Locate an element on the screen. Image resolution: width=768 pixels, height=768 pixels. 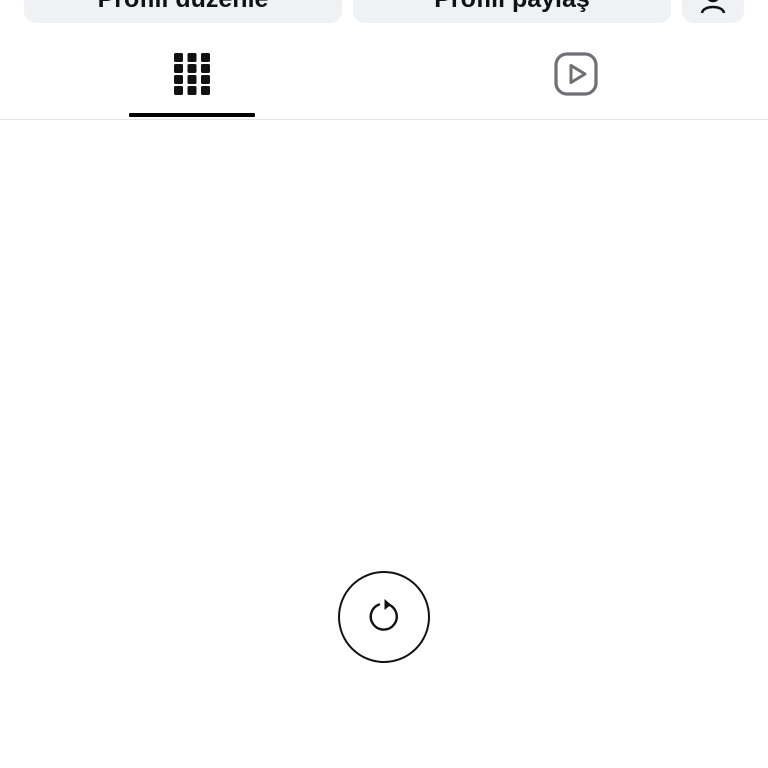
refresh-icon is located at coordinates (383, 615).